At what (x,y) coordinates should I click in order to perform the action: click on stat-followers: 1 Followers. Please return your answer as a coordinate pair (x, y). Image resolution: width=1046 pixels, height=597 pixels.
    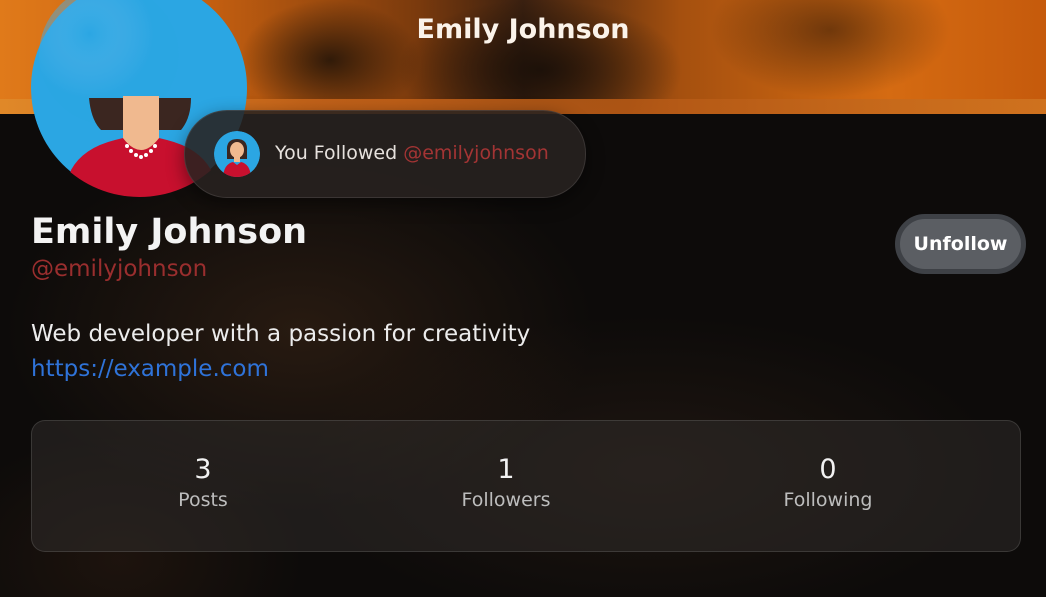
    Looking at the image, I should click on (506, 482).